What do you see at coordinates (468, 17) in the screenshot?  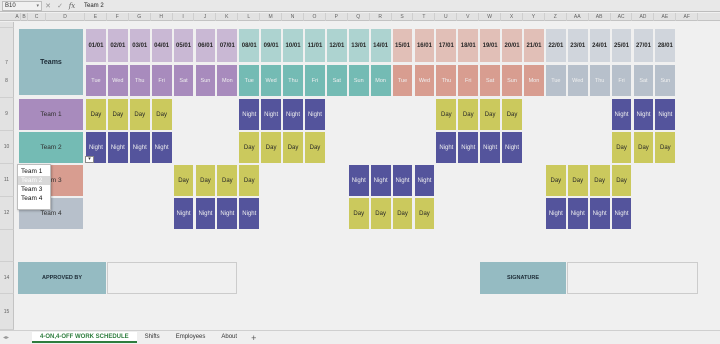 I see `column-header: V` at bounding box center [468, 17].